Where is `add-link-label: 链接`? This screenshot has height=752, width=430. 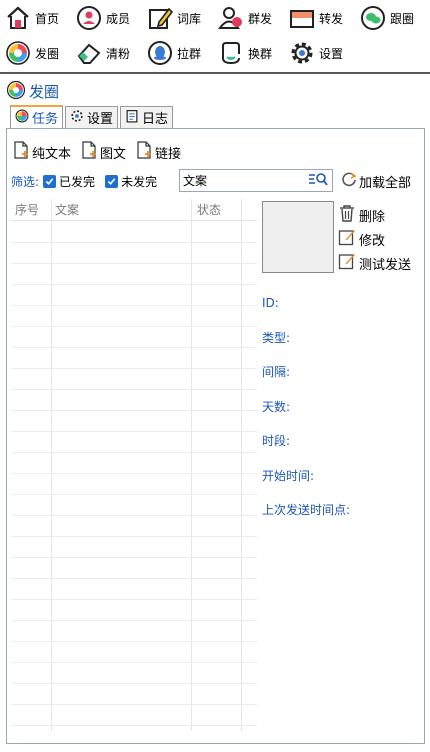 add-link-label: 链接 is located at coordinates (168, 154).